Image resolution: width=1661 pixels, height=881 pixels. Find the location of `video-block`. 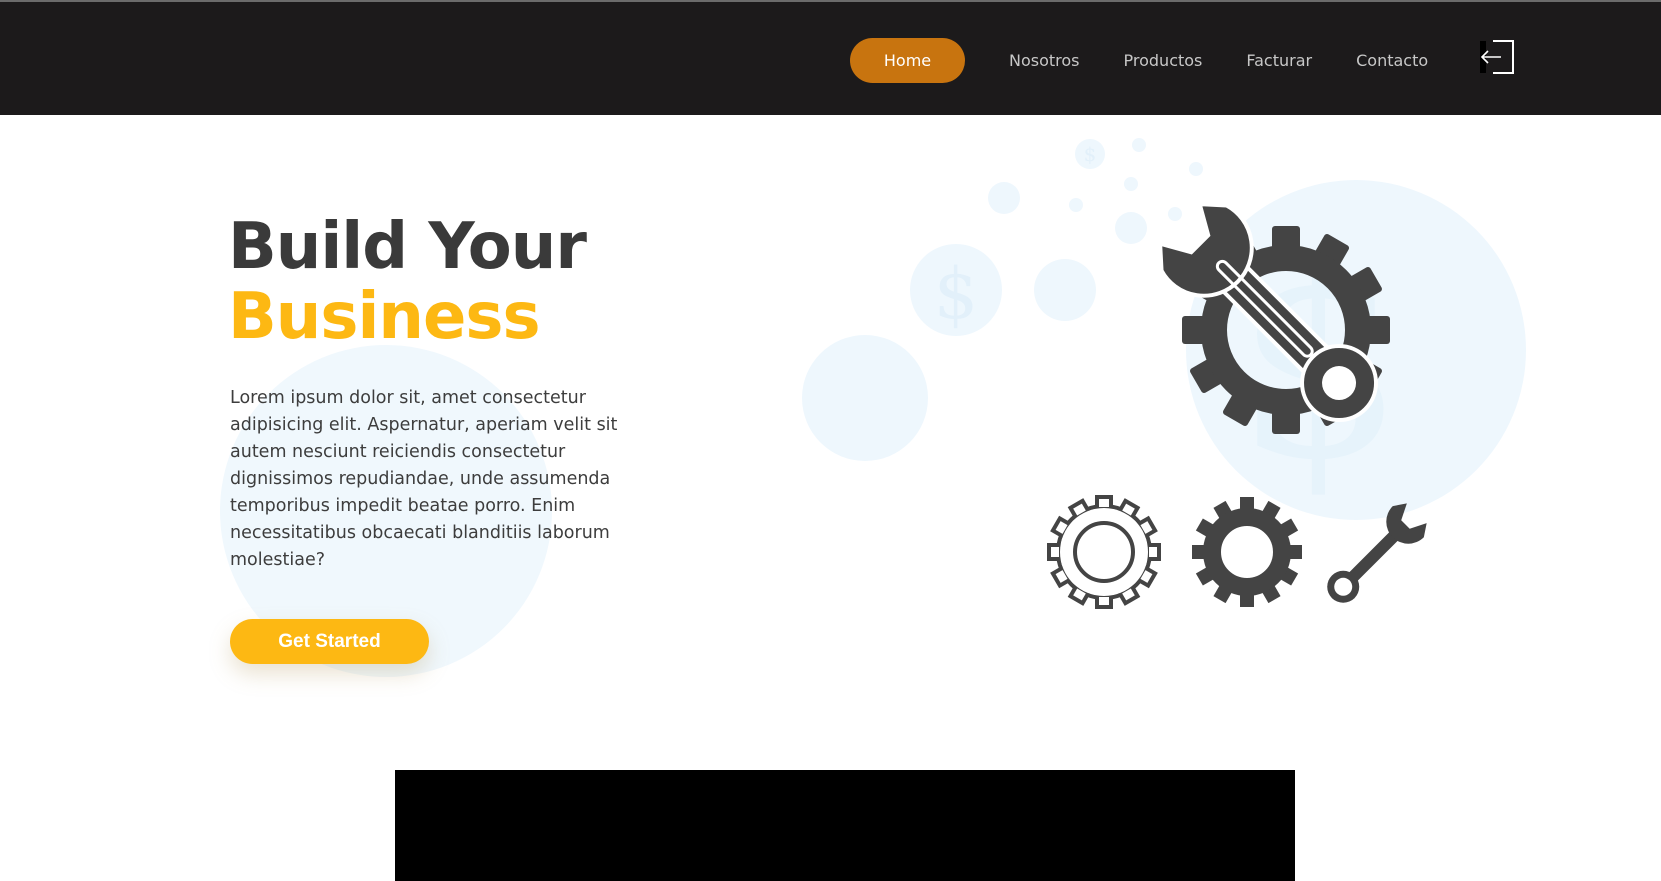

video-block is located at coordinates (845, 825).